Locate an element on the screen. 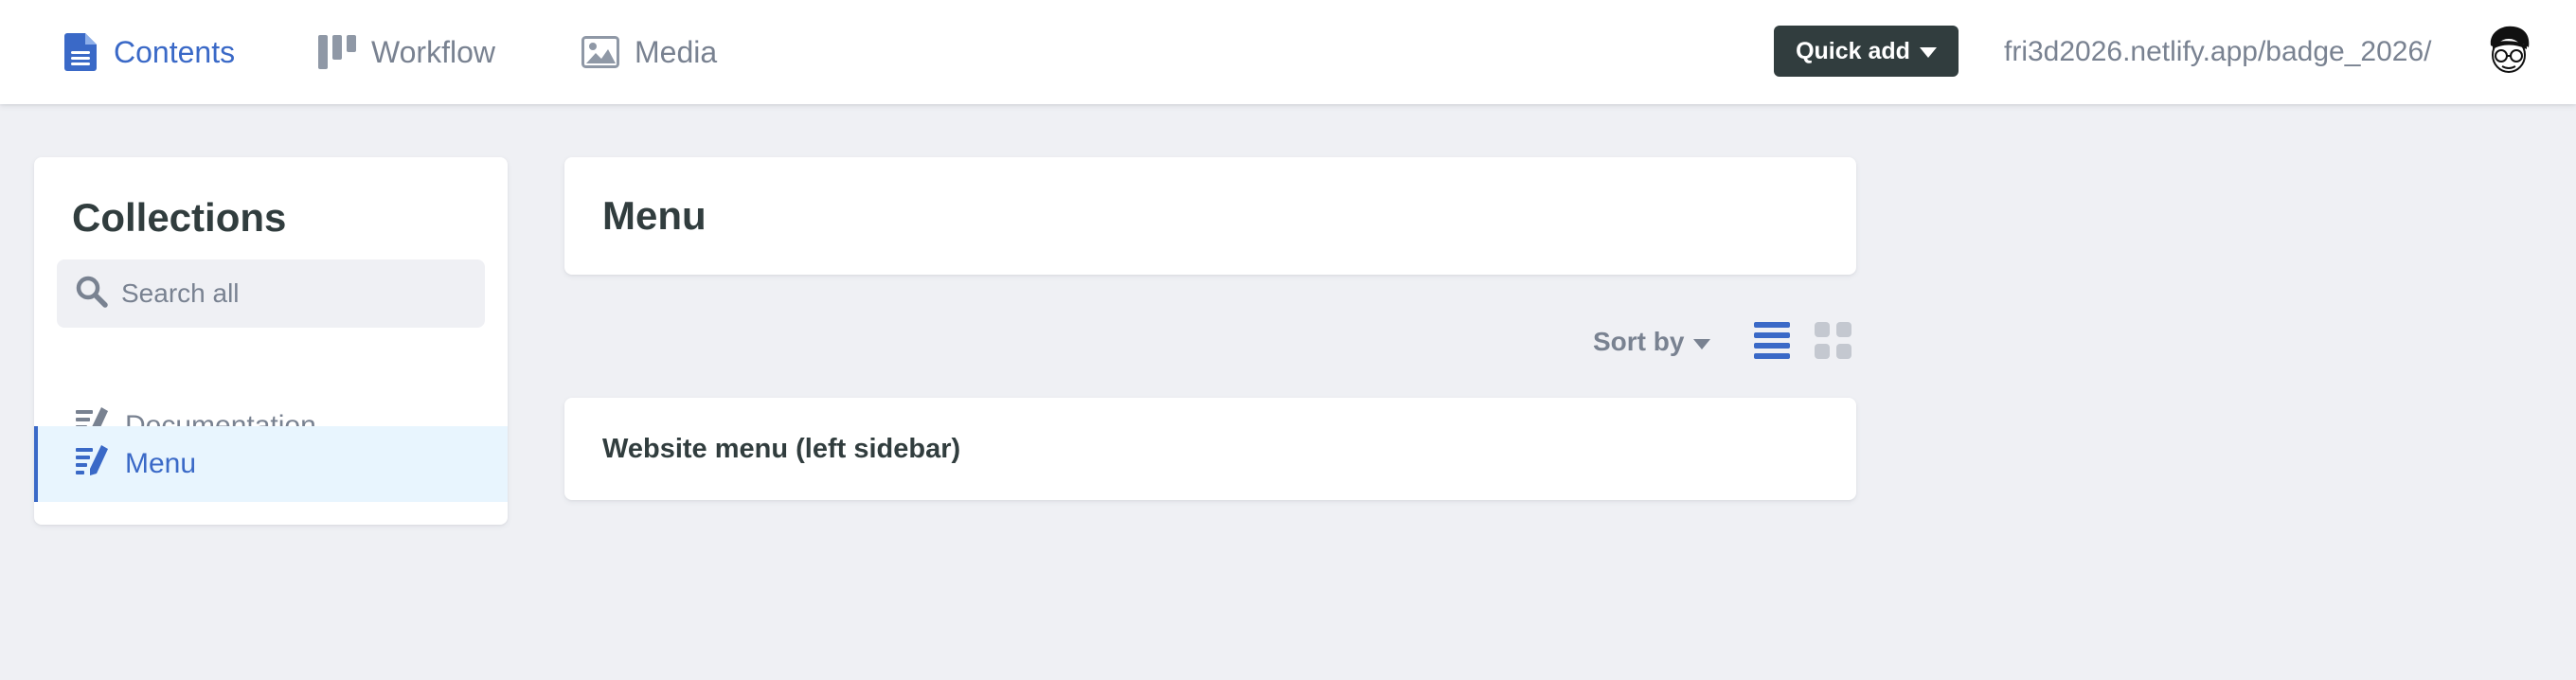 Image resolution: width=2576 pixels, height=680 pixels. search-box is located at coordinates (271, 294).